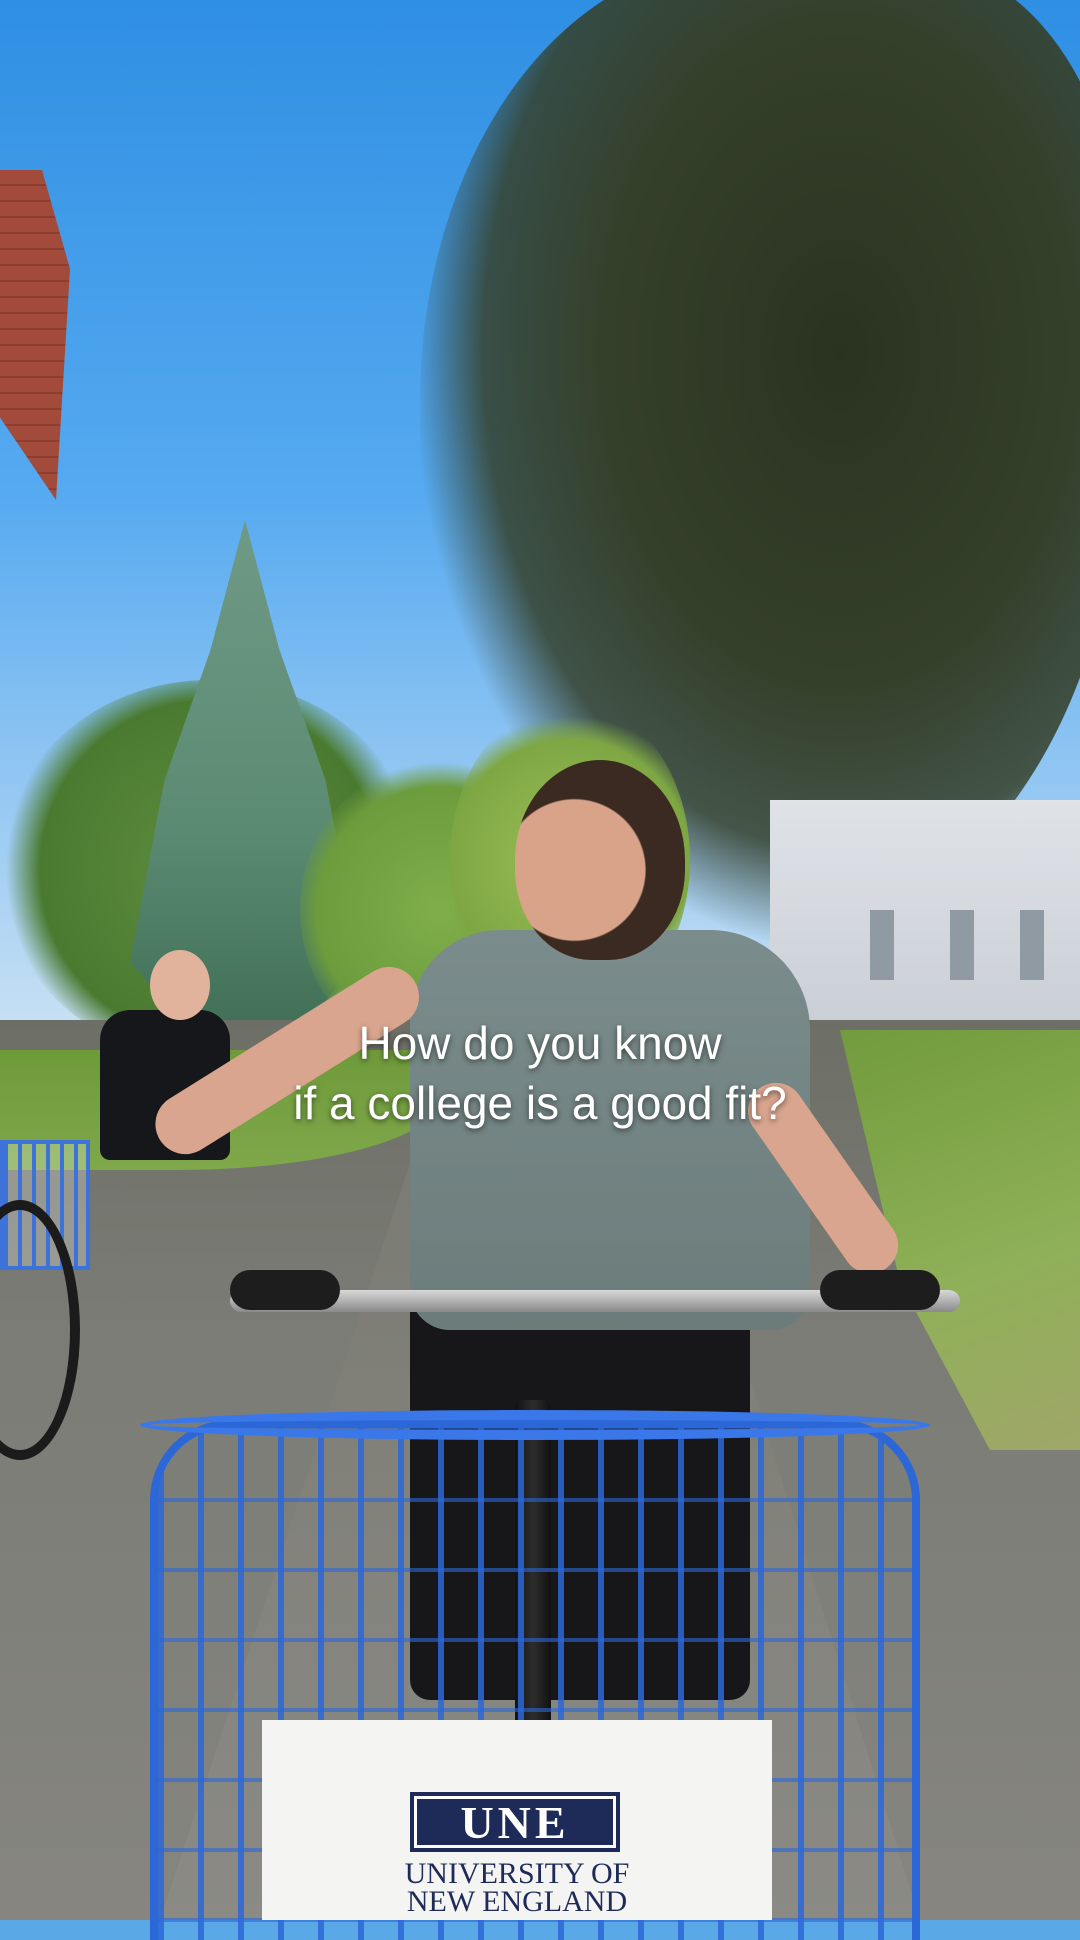 The image size is (1080, 1940). Describe the element at coordinates (540, 1043) in the screenshot. I see `caption-line-1: How do you know` at that location.